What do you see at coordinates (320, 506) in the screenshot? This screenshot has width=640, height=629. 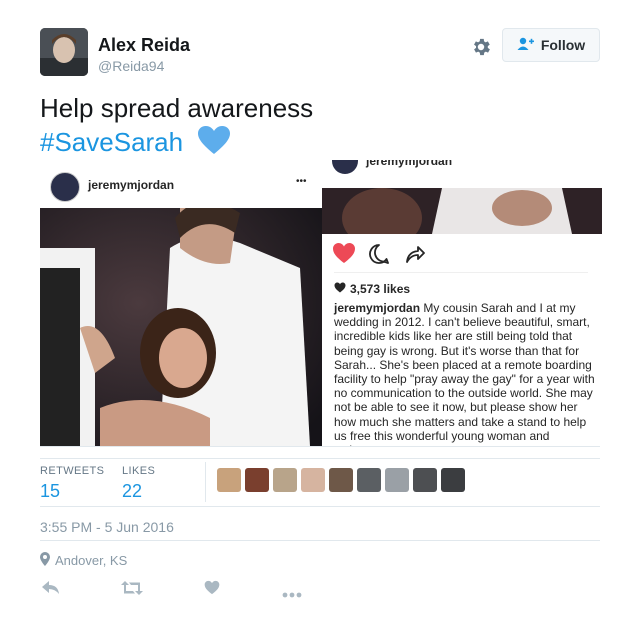 I see `stats-bottom-divider` at bounding box center [320, 506].